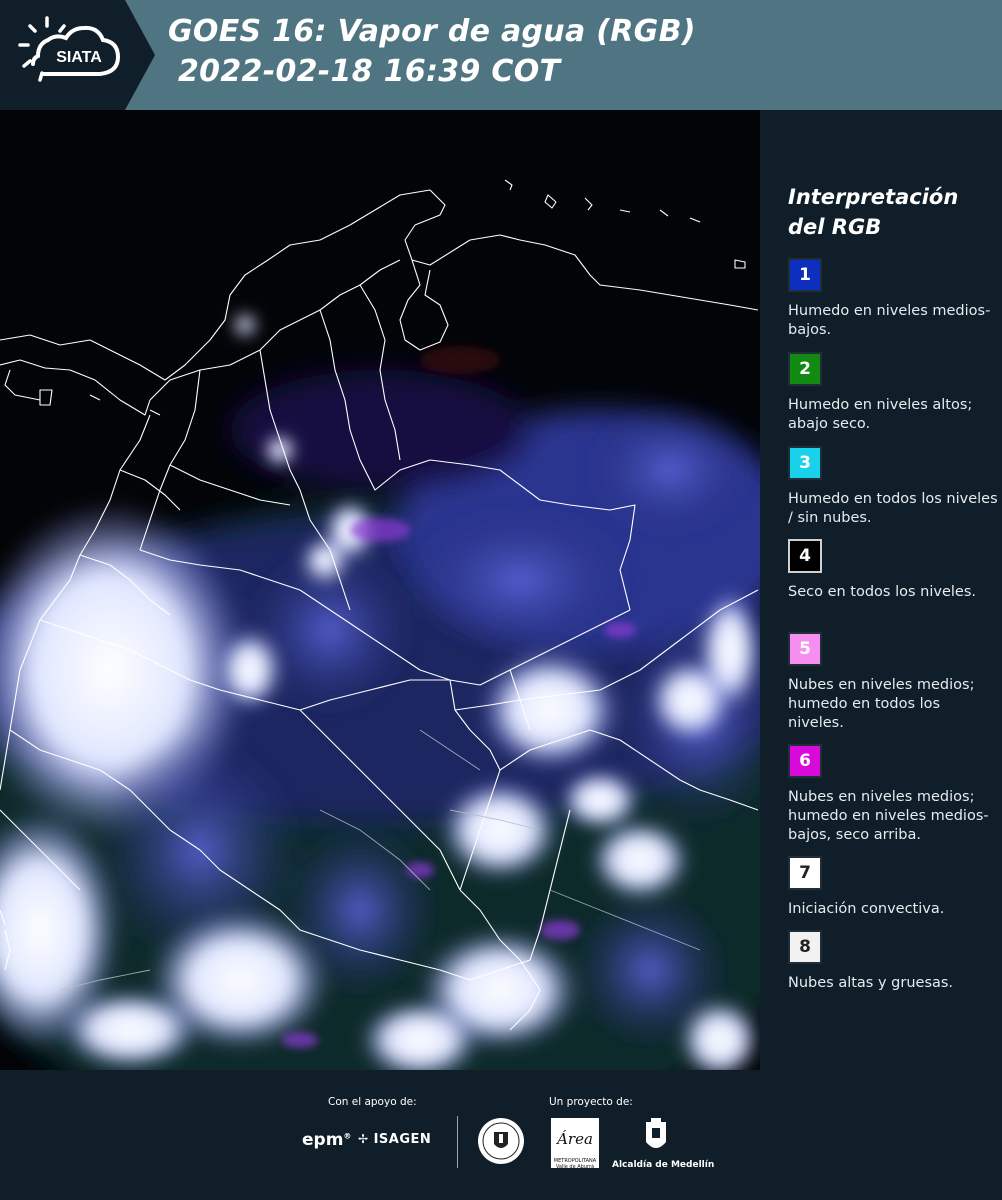  What do you see at coordinates (893, 508) in the screenshot?
I see `legend-item-text: Humedo en todos los niveles / sin nubes.` at bounding box center [893, 508].